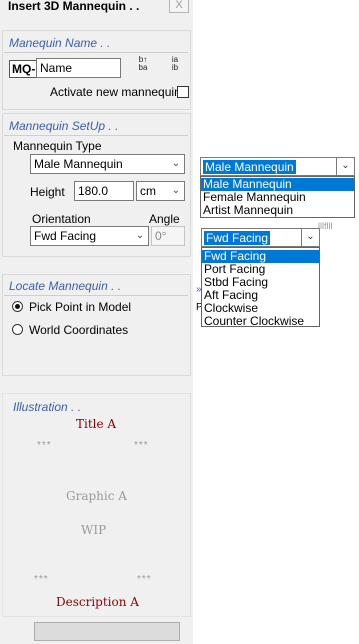 The image size is (359, 644). What do you see at coordinates (17, 329) in the screenshot?
I see `radio-world-coordinates` at bounding box center [17, 329].